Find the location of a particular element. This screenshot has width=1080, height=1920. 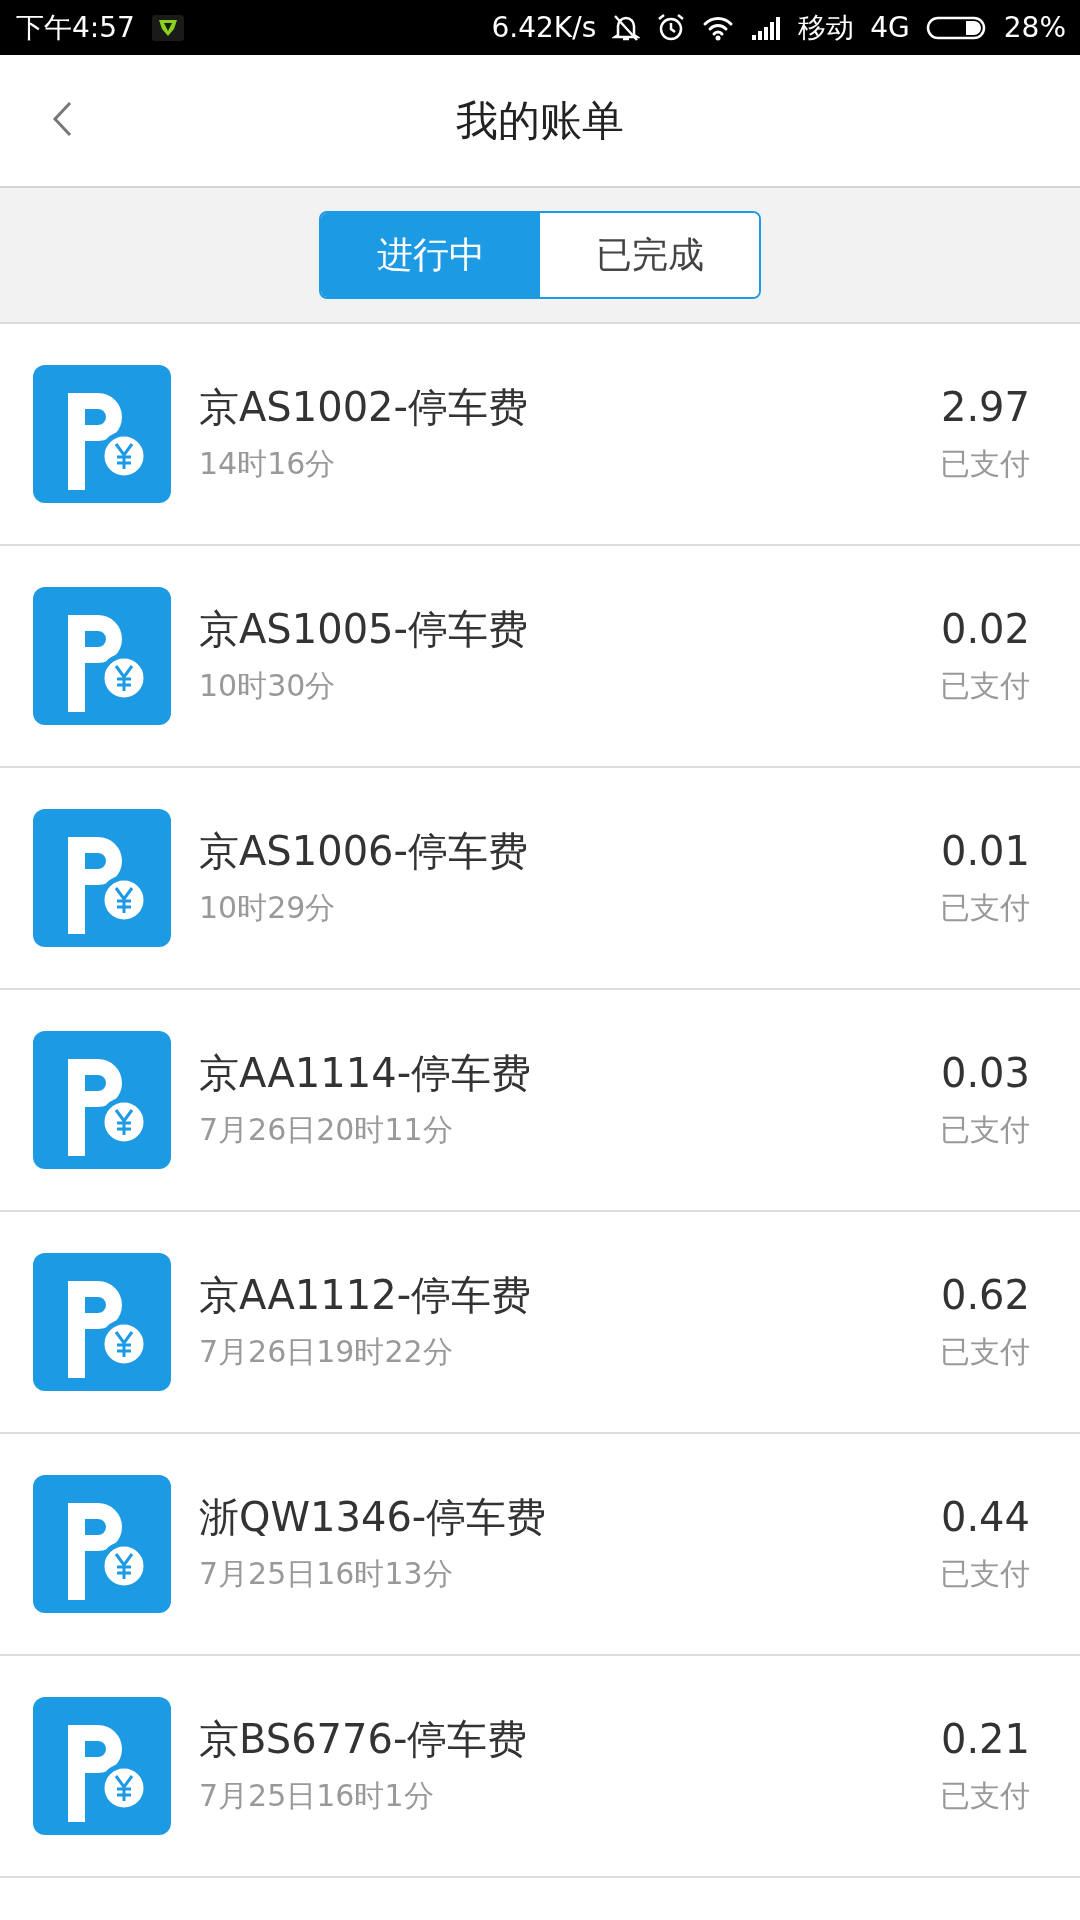

bill-title: 京AS1006-停车费 is located at coordinates (364, 850).